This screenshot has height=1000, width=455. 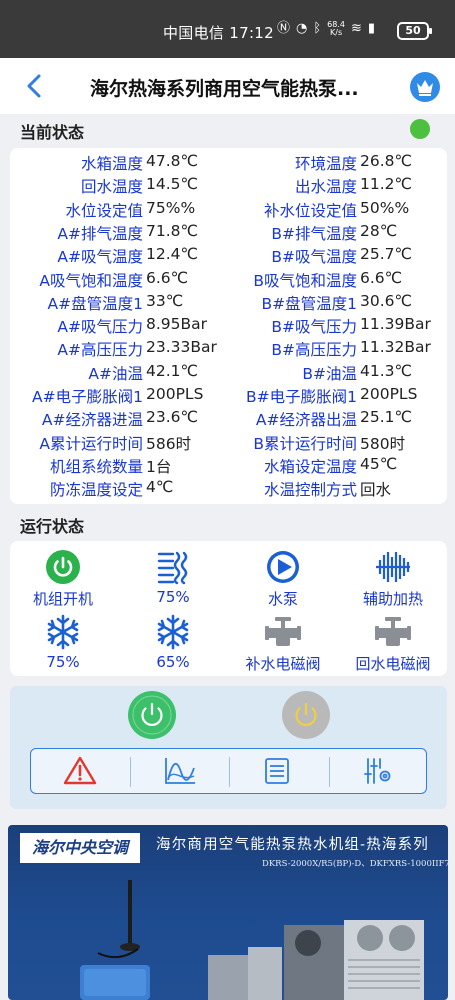 I want to click on run-item-unit-power: 机组开机, so click(x=63, y=579).